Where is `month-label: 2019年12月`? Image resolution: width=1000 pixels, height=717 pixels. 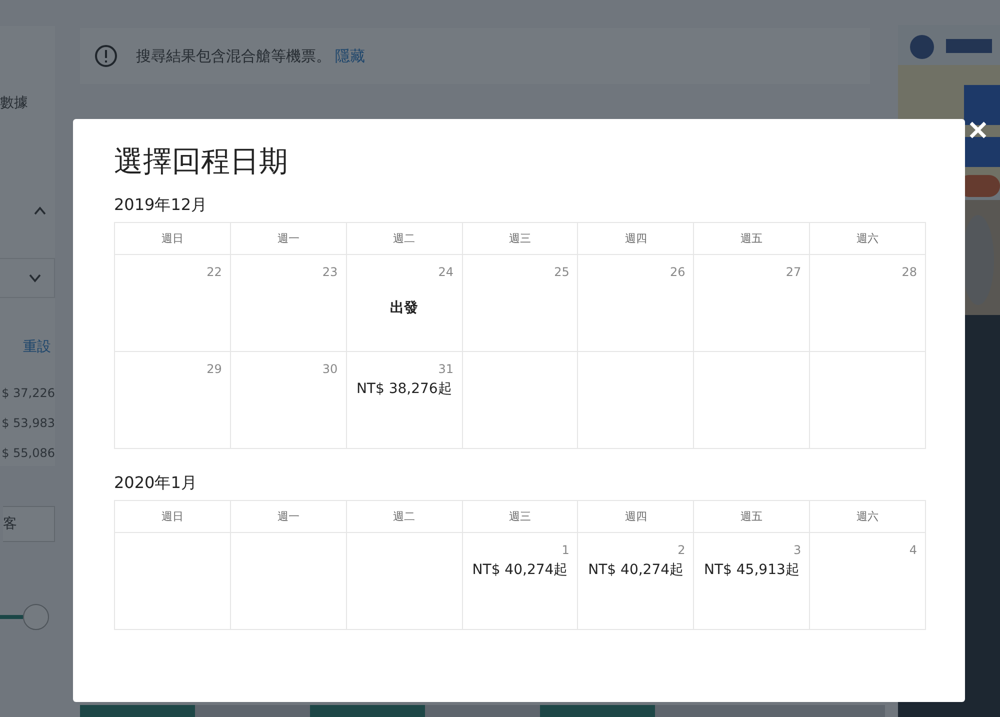 month-label: 2019年12月 is located at coordinates (161, 205).